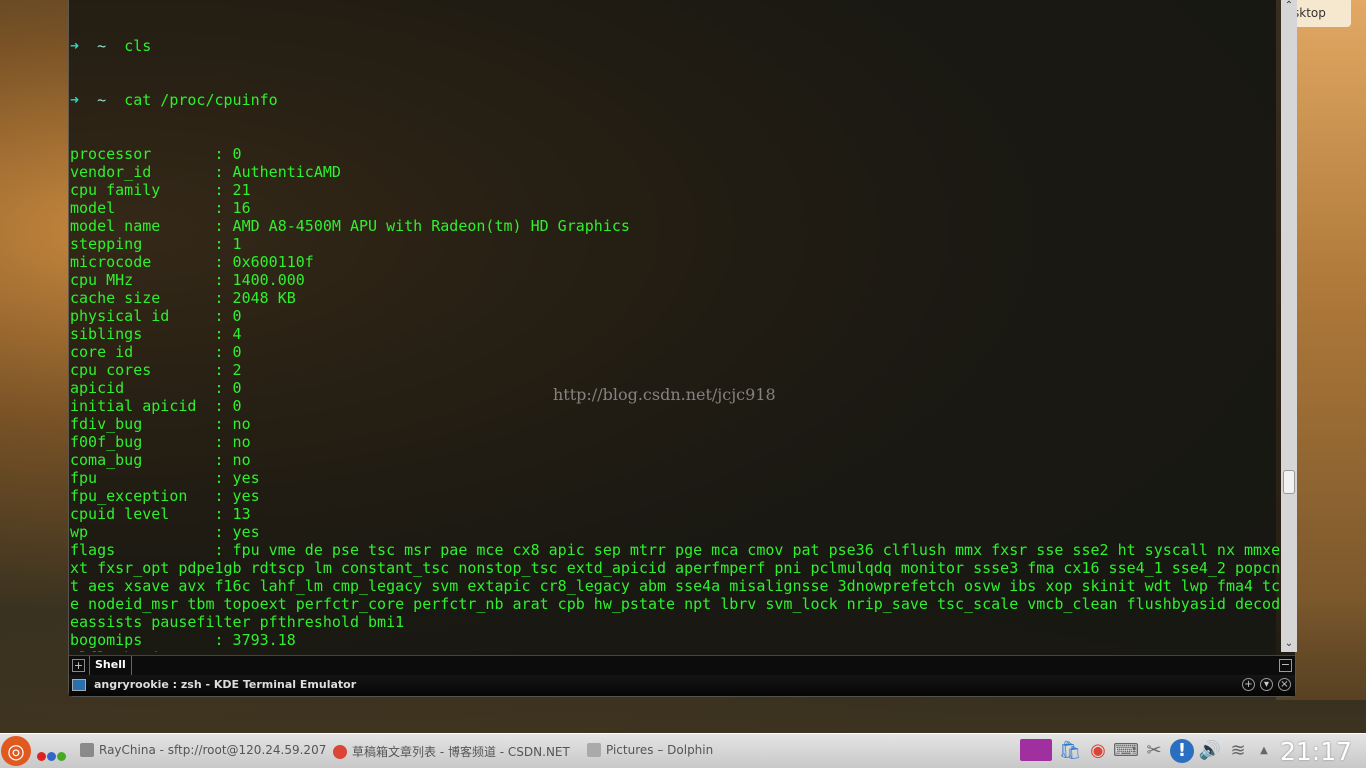 This screenshot has width=1366, height=768. Describe the element at coordinates (1289, 482) in the screenshot. I see `scrollbar-thumb` at that location.